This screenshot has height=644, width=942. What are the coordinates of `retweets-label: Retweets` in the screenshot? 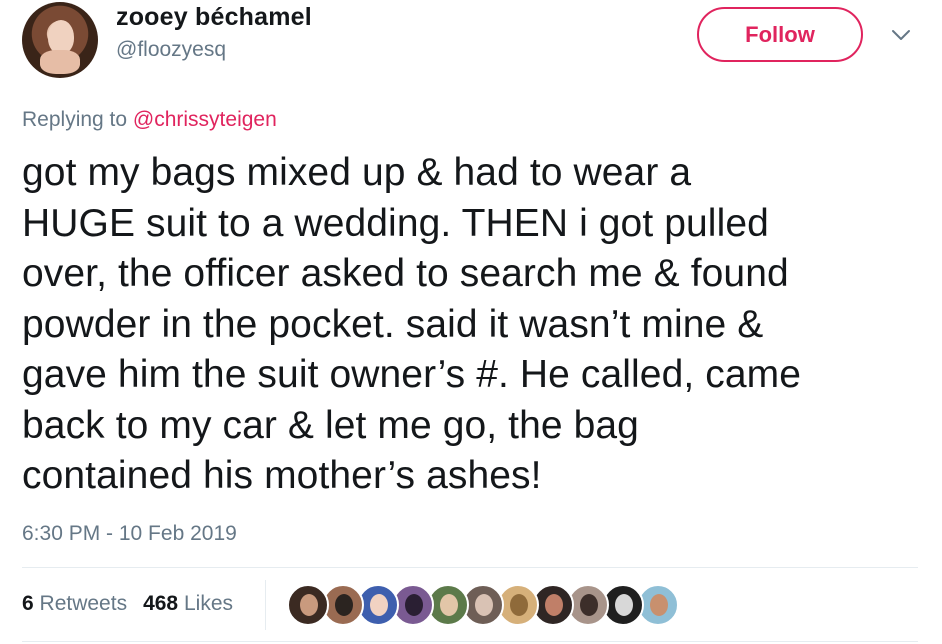 It's located at (83, 603).